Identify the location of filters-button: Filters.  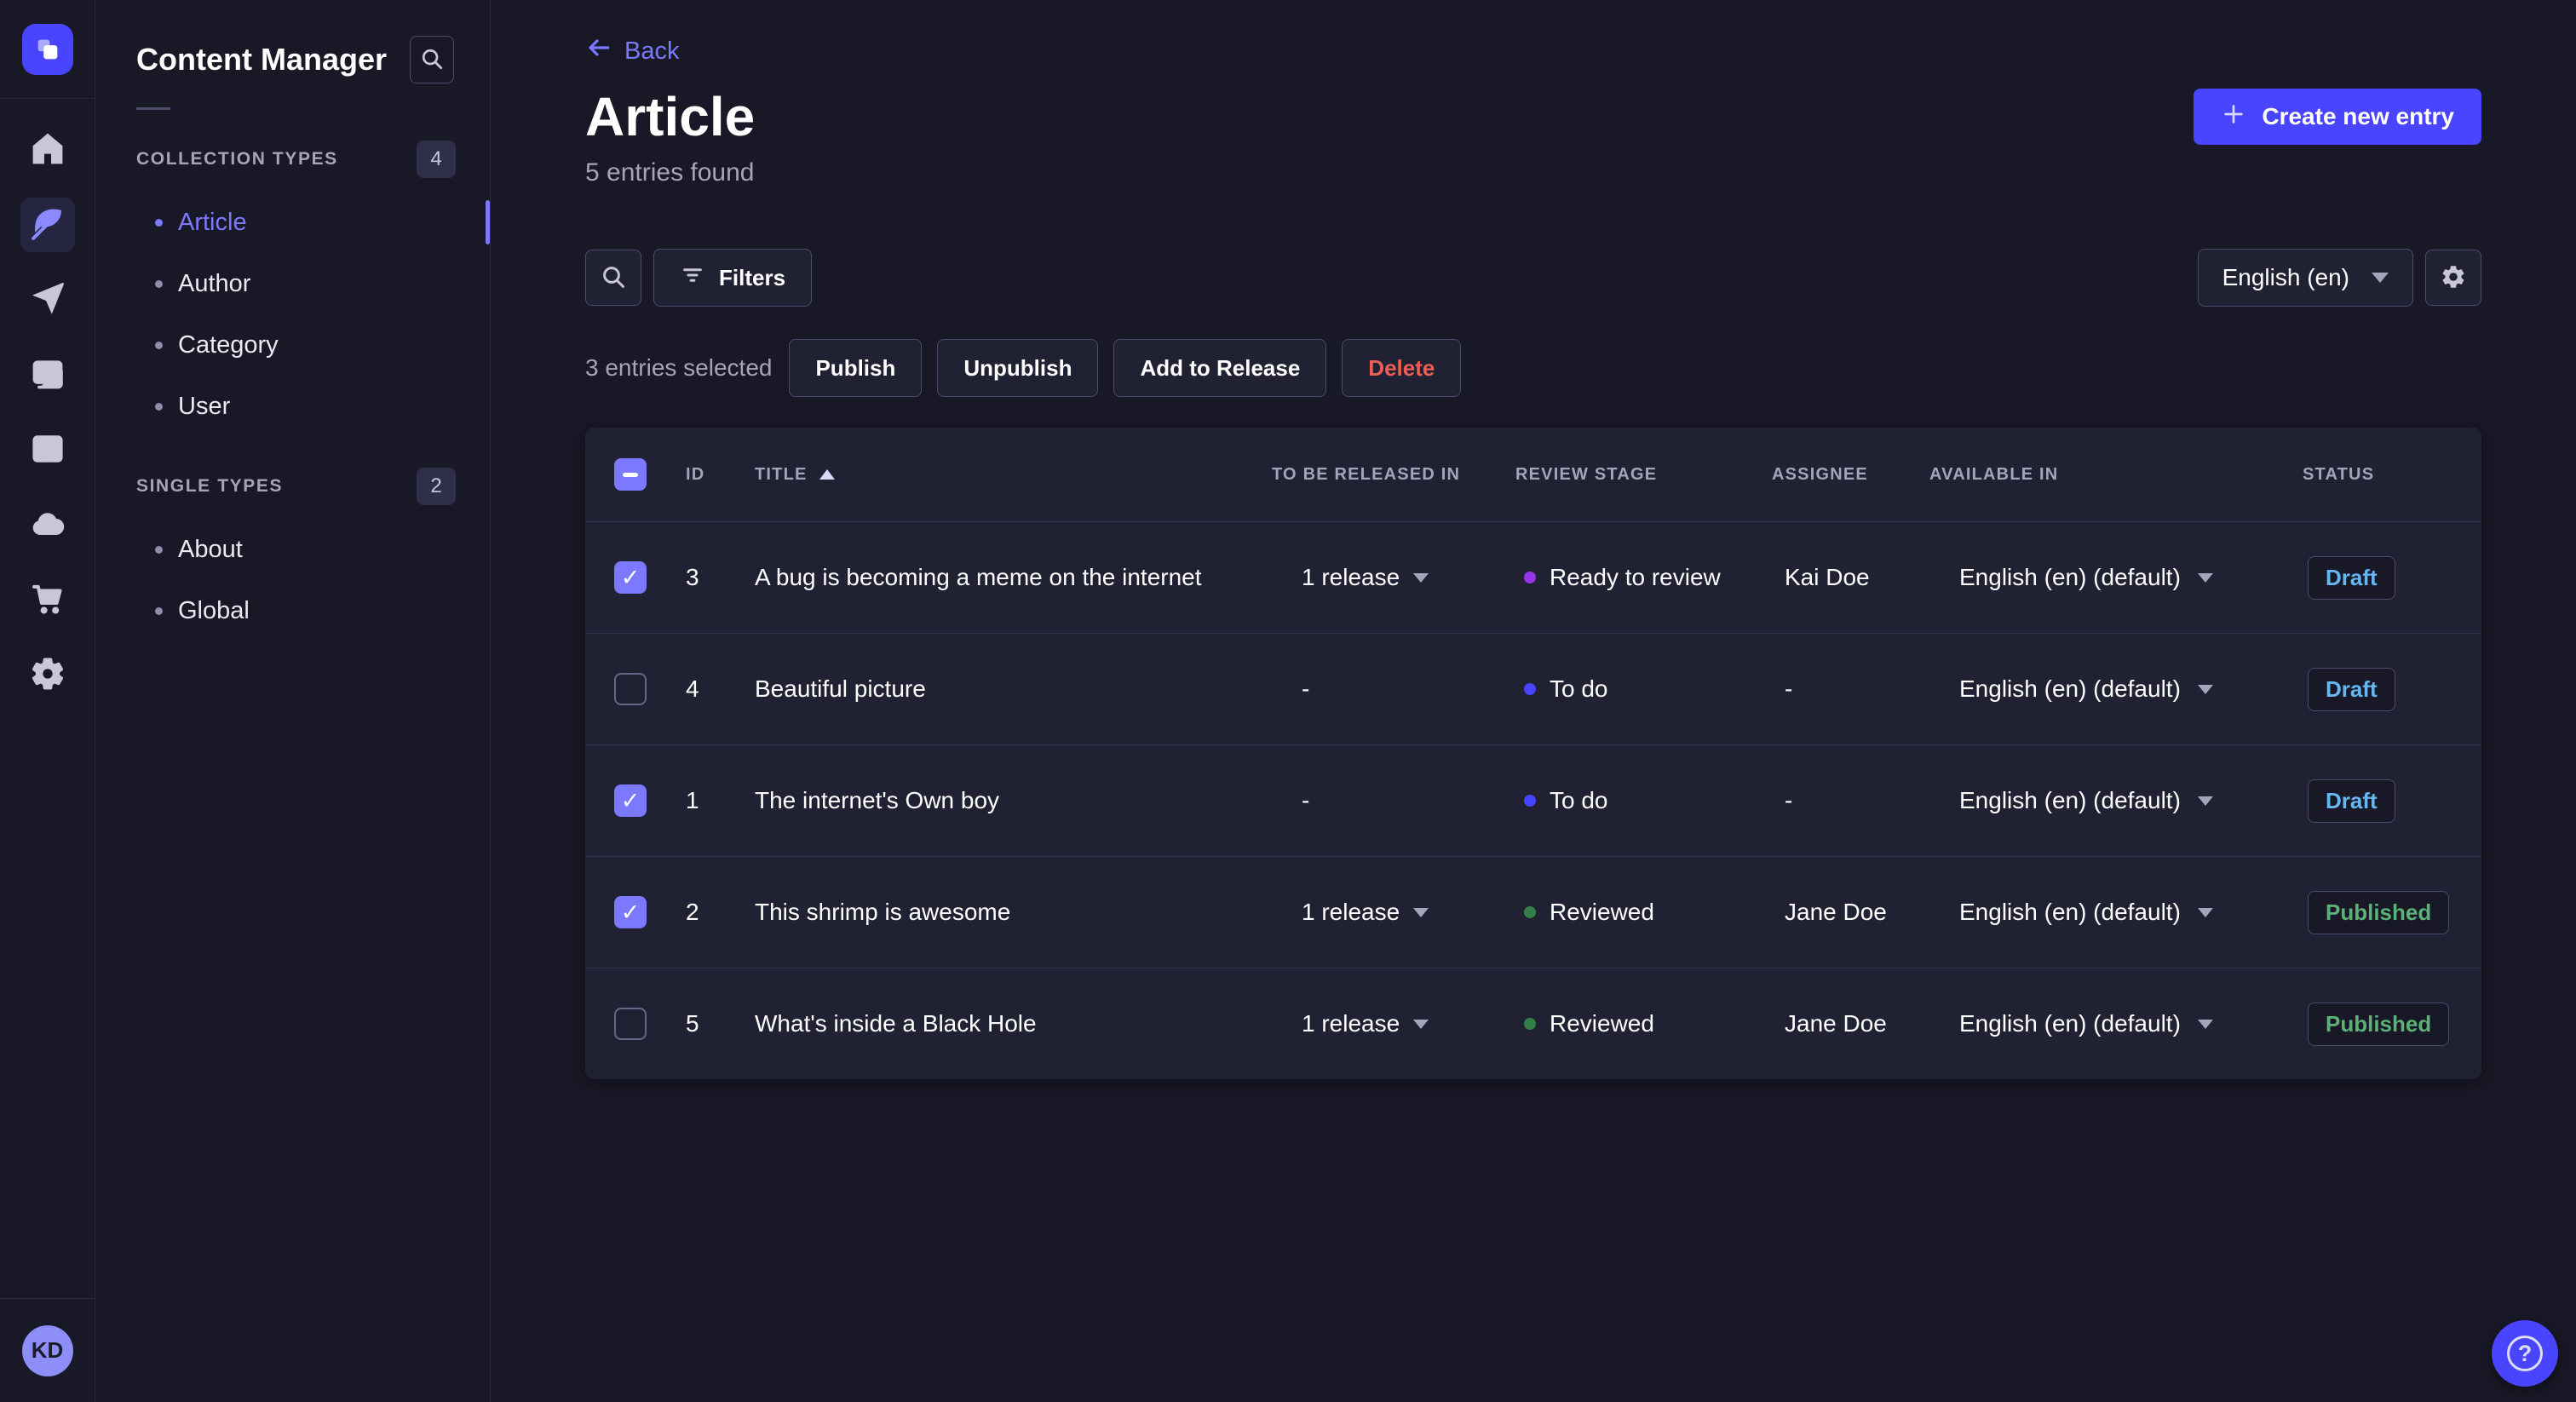
(733, 278).